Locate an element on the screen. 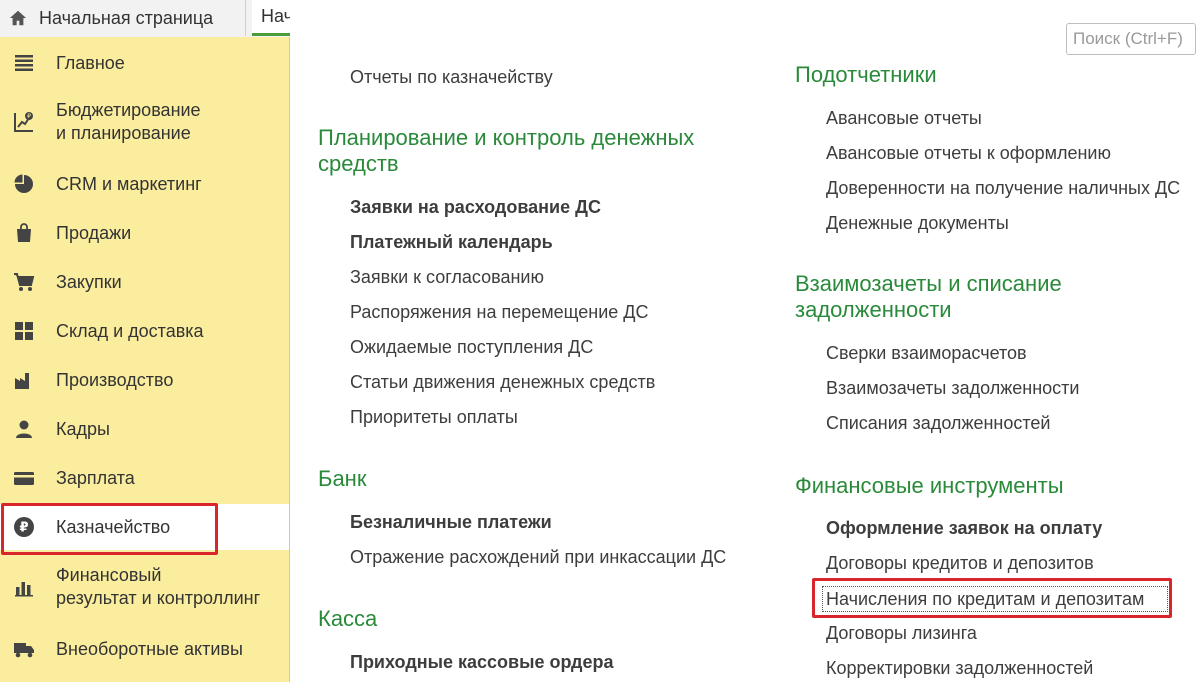 This screenshot has width=1200, height=682. sidebar-item-label: Кадры is located at coordinates (83, 428).